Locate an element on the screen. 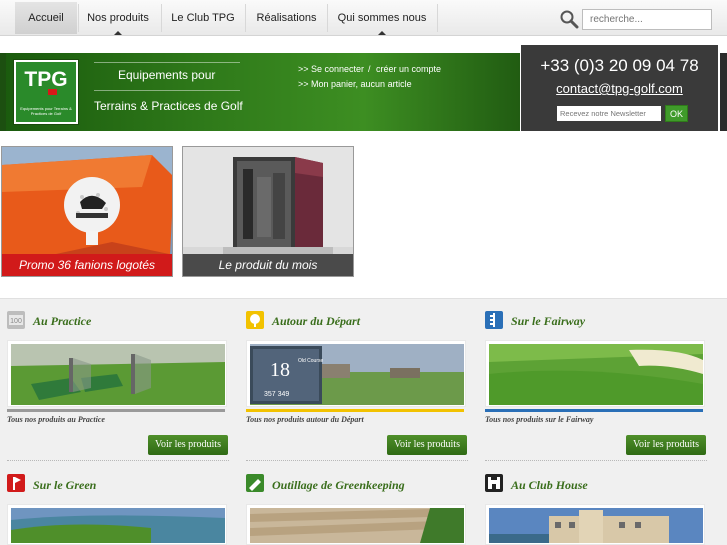 The image size is (727, 545). tee-icon is located at coordinates (255, 320).